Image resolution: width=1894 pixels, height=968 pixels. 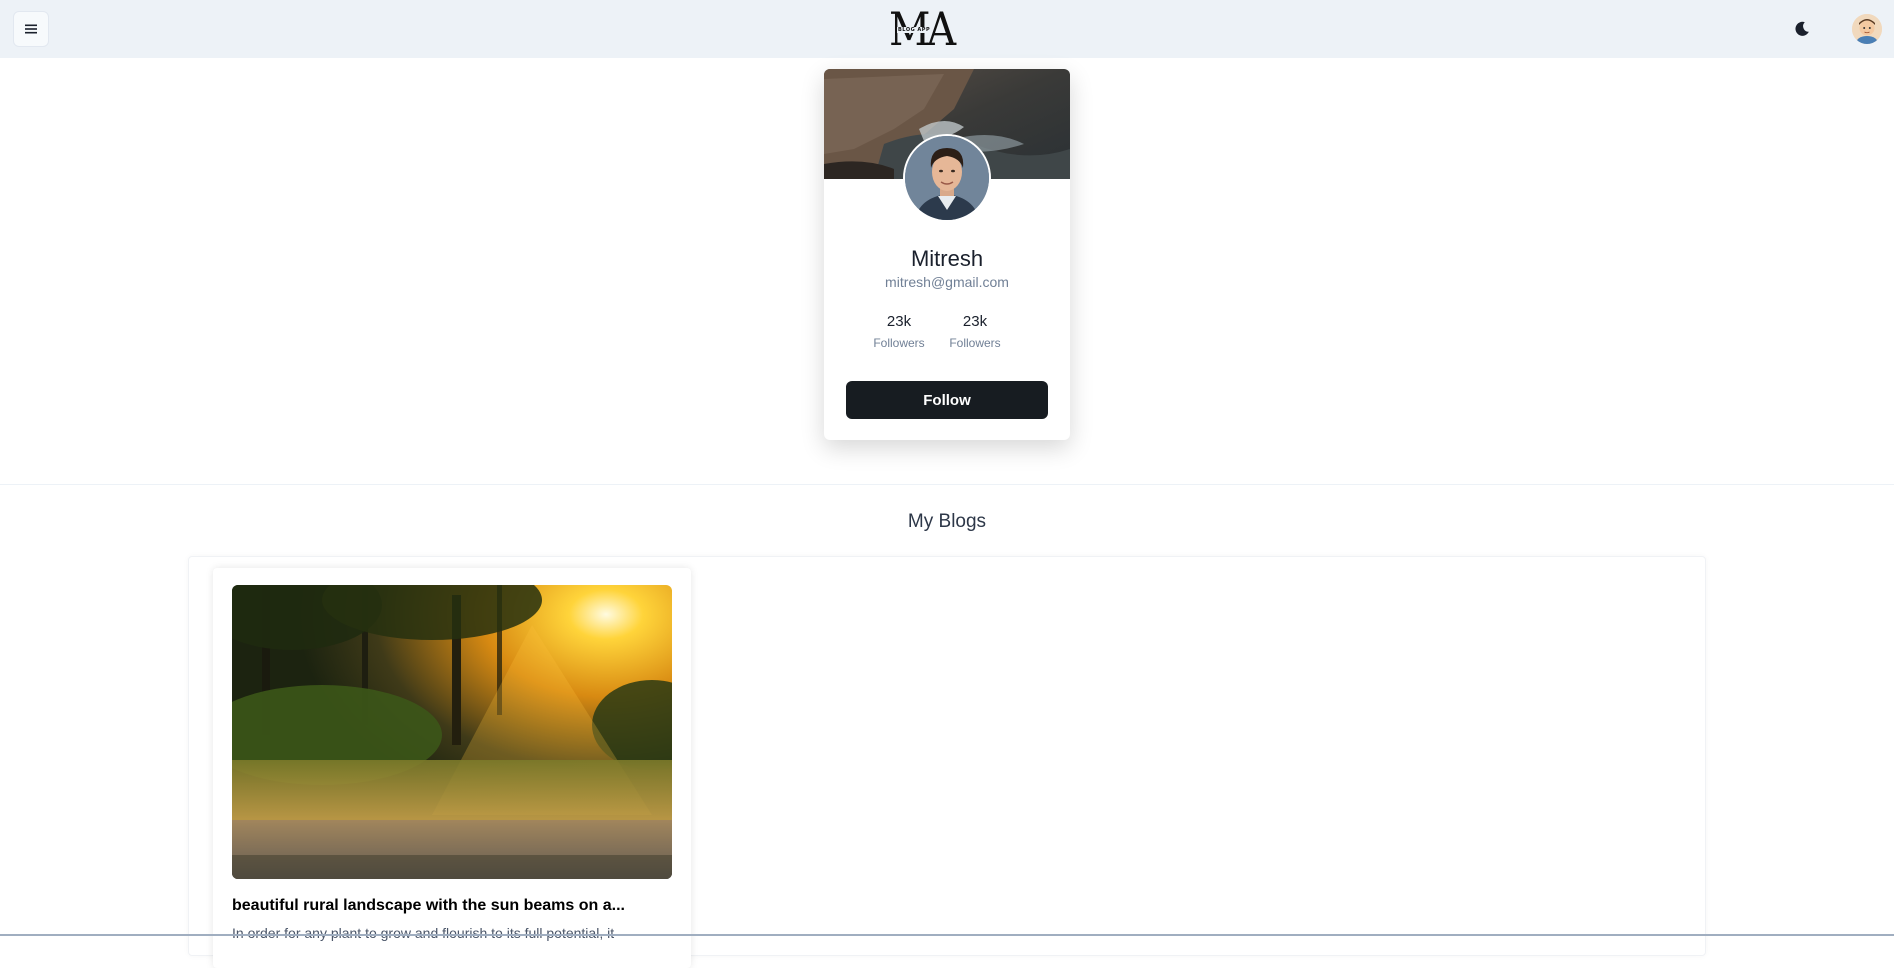 I want to click on hamburger-menu-icon, so click(x=31, y=29).